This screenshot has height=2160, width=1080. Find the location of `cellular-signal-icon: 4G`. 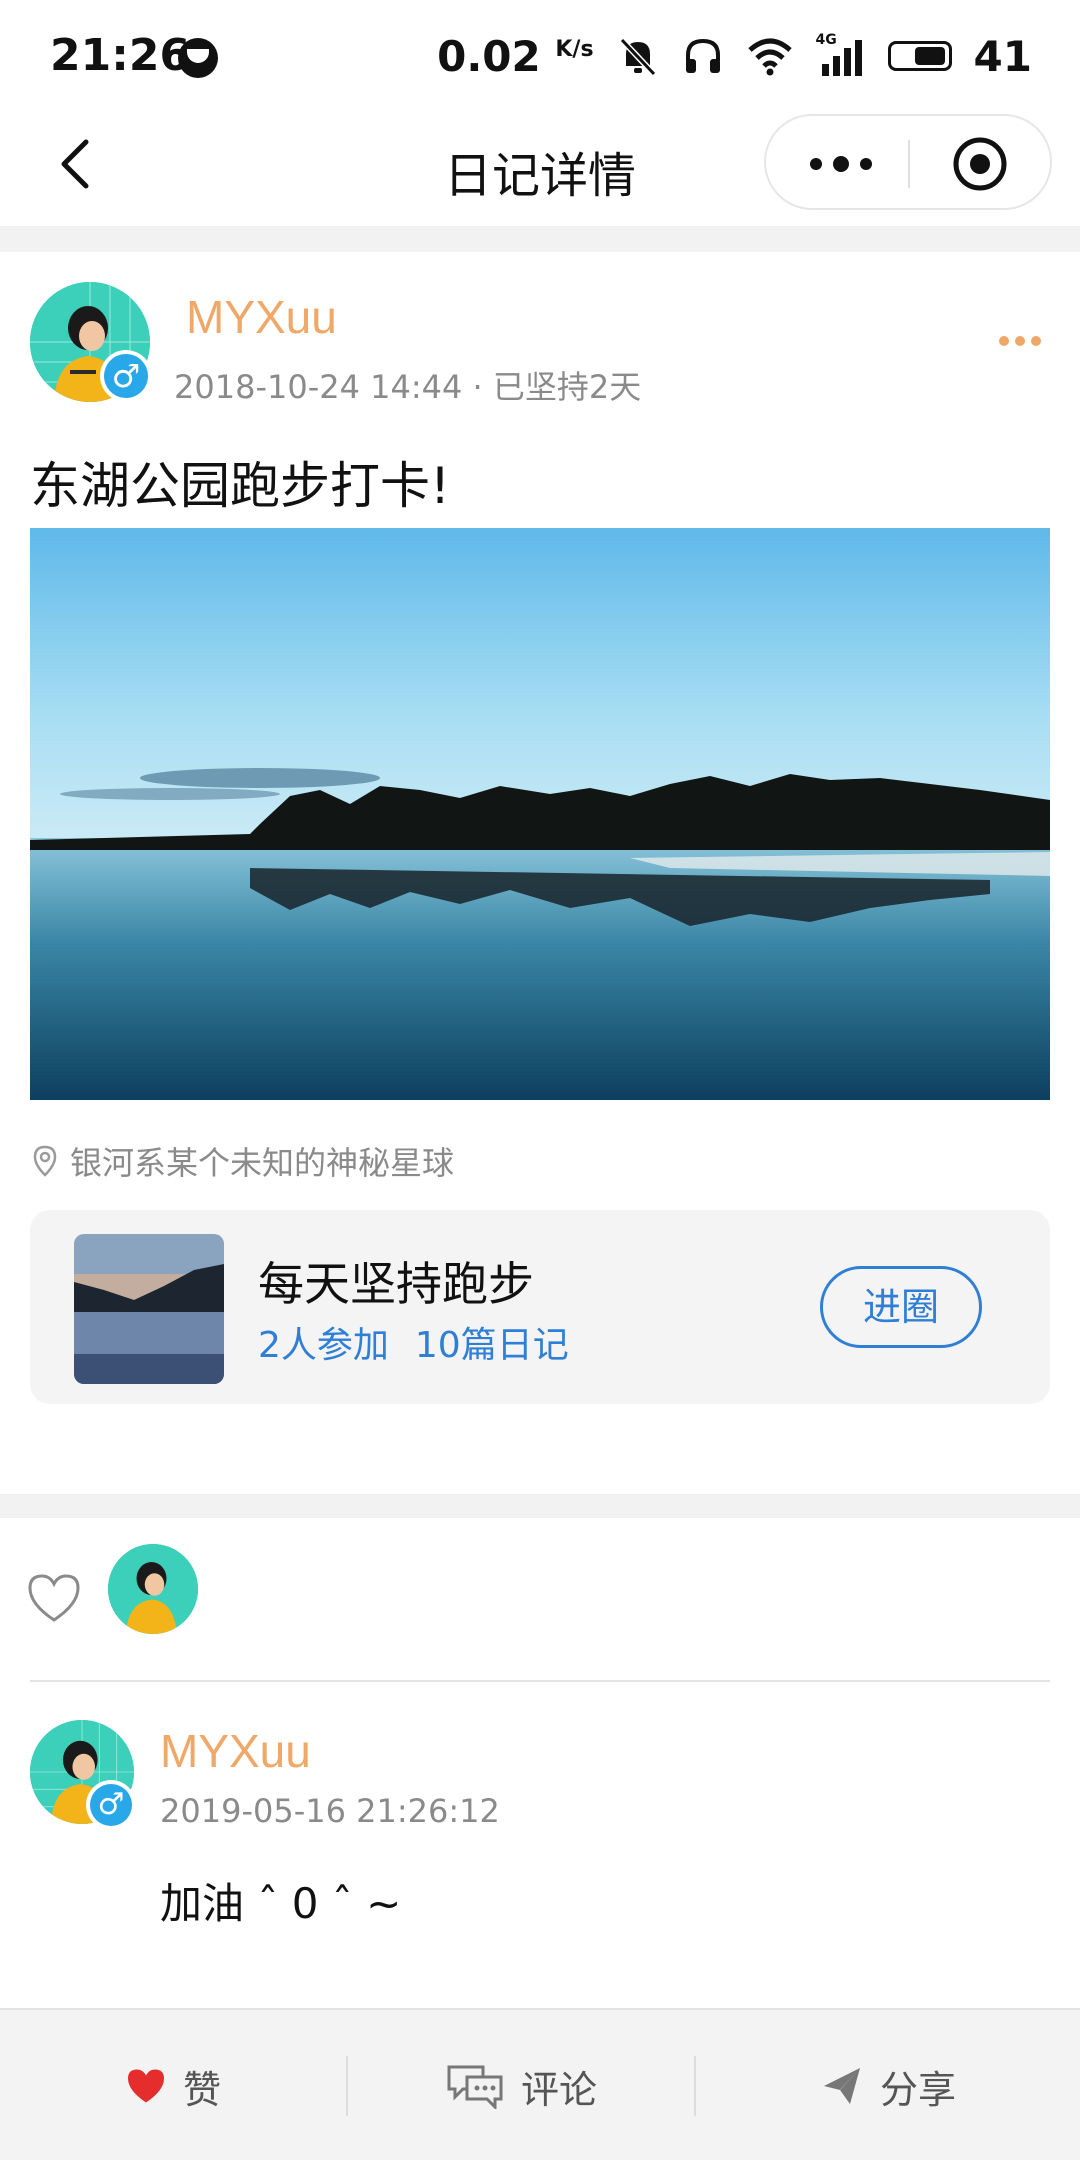

cellular-signal-icon: 4G is located at coordinates (841, 55).